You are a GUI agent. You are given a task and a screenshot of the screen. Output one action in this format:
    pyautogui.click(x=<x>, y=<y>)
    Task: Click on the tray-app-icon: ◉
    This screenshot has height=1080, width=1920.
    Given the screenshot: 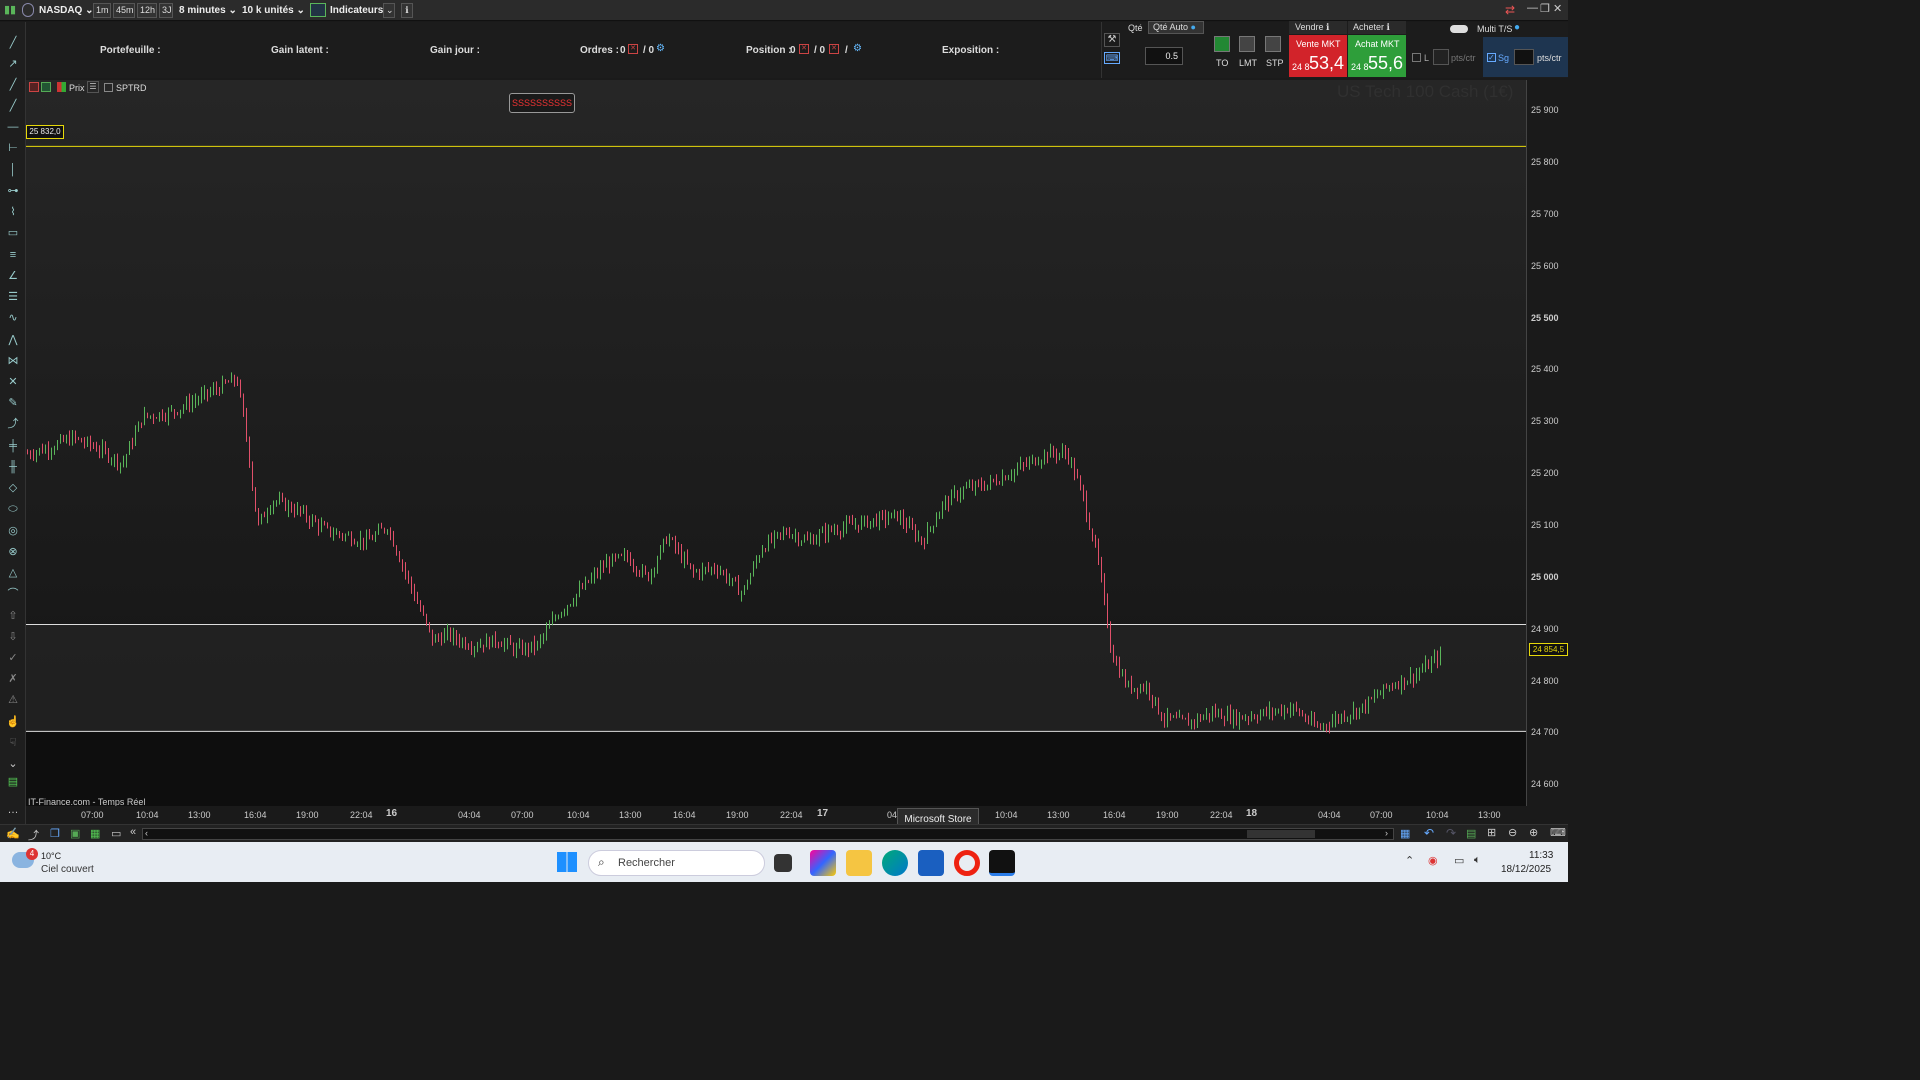 What is the action you would take?
    pyautogui.click(x=1433, y=860)
    